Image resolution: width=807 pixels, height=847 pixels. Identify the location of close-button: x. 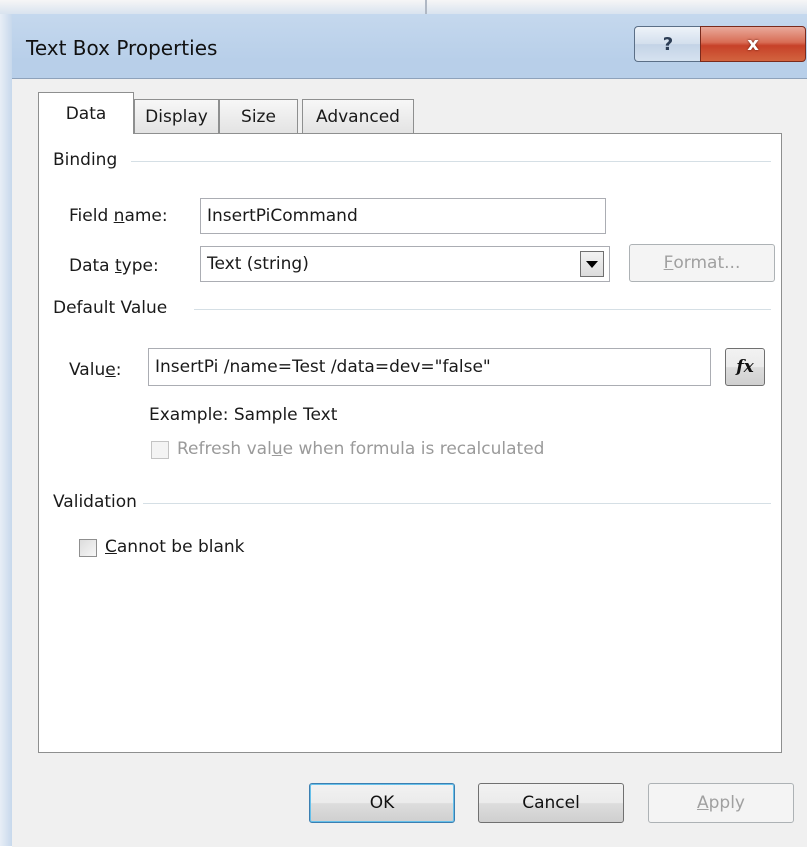
(753, 44).